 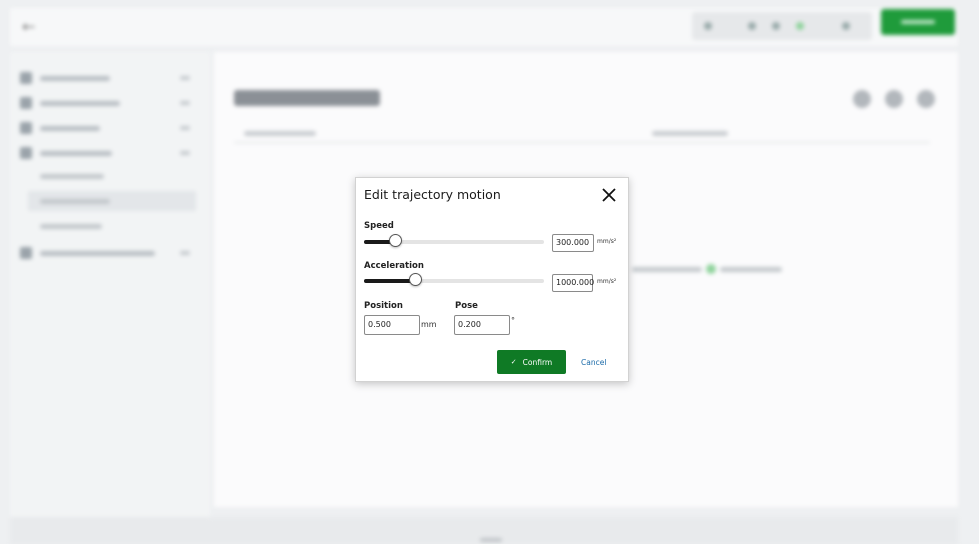 What do you see at coordinates (573, 283) in the screenshot?
I see `acceleration-input: 1000.000` at bounding box center [573, 283].